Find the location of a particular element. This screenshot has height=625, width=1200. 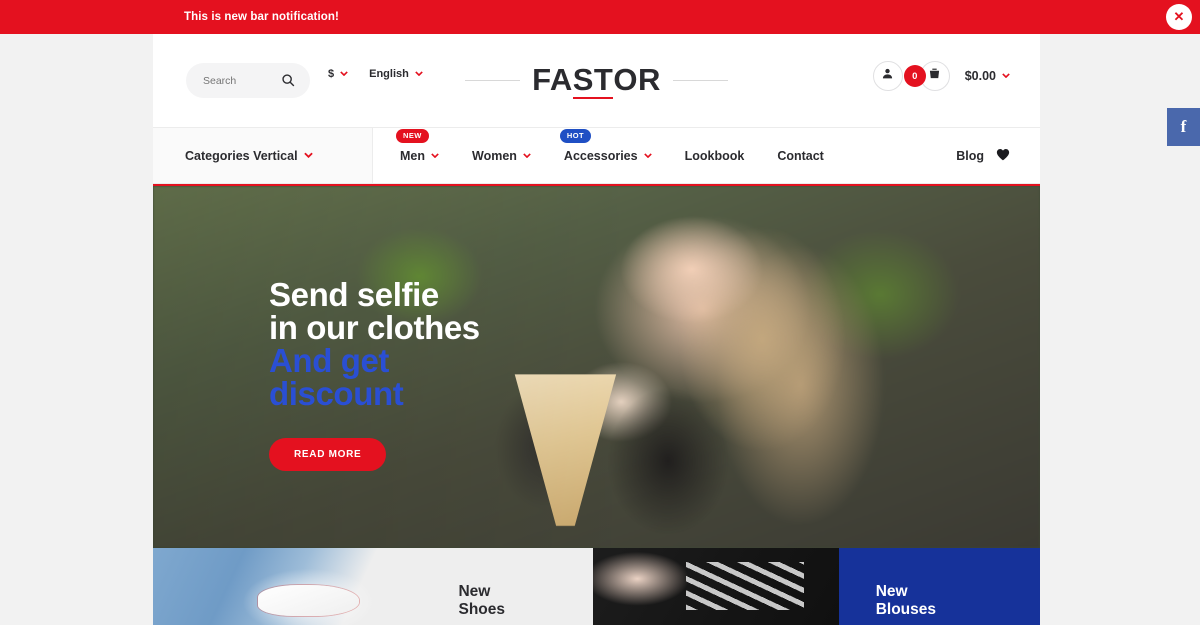

promo-shoes-image is located at coordinates (267, 586).